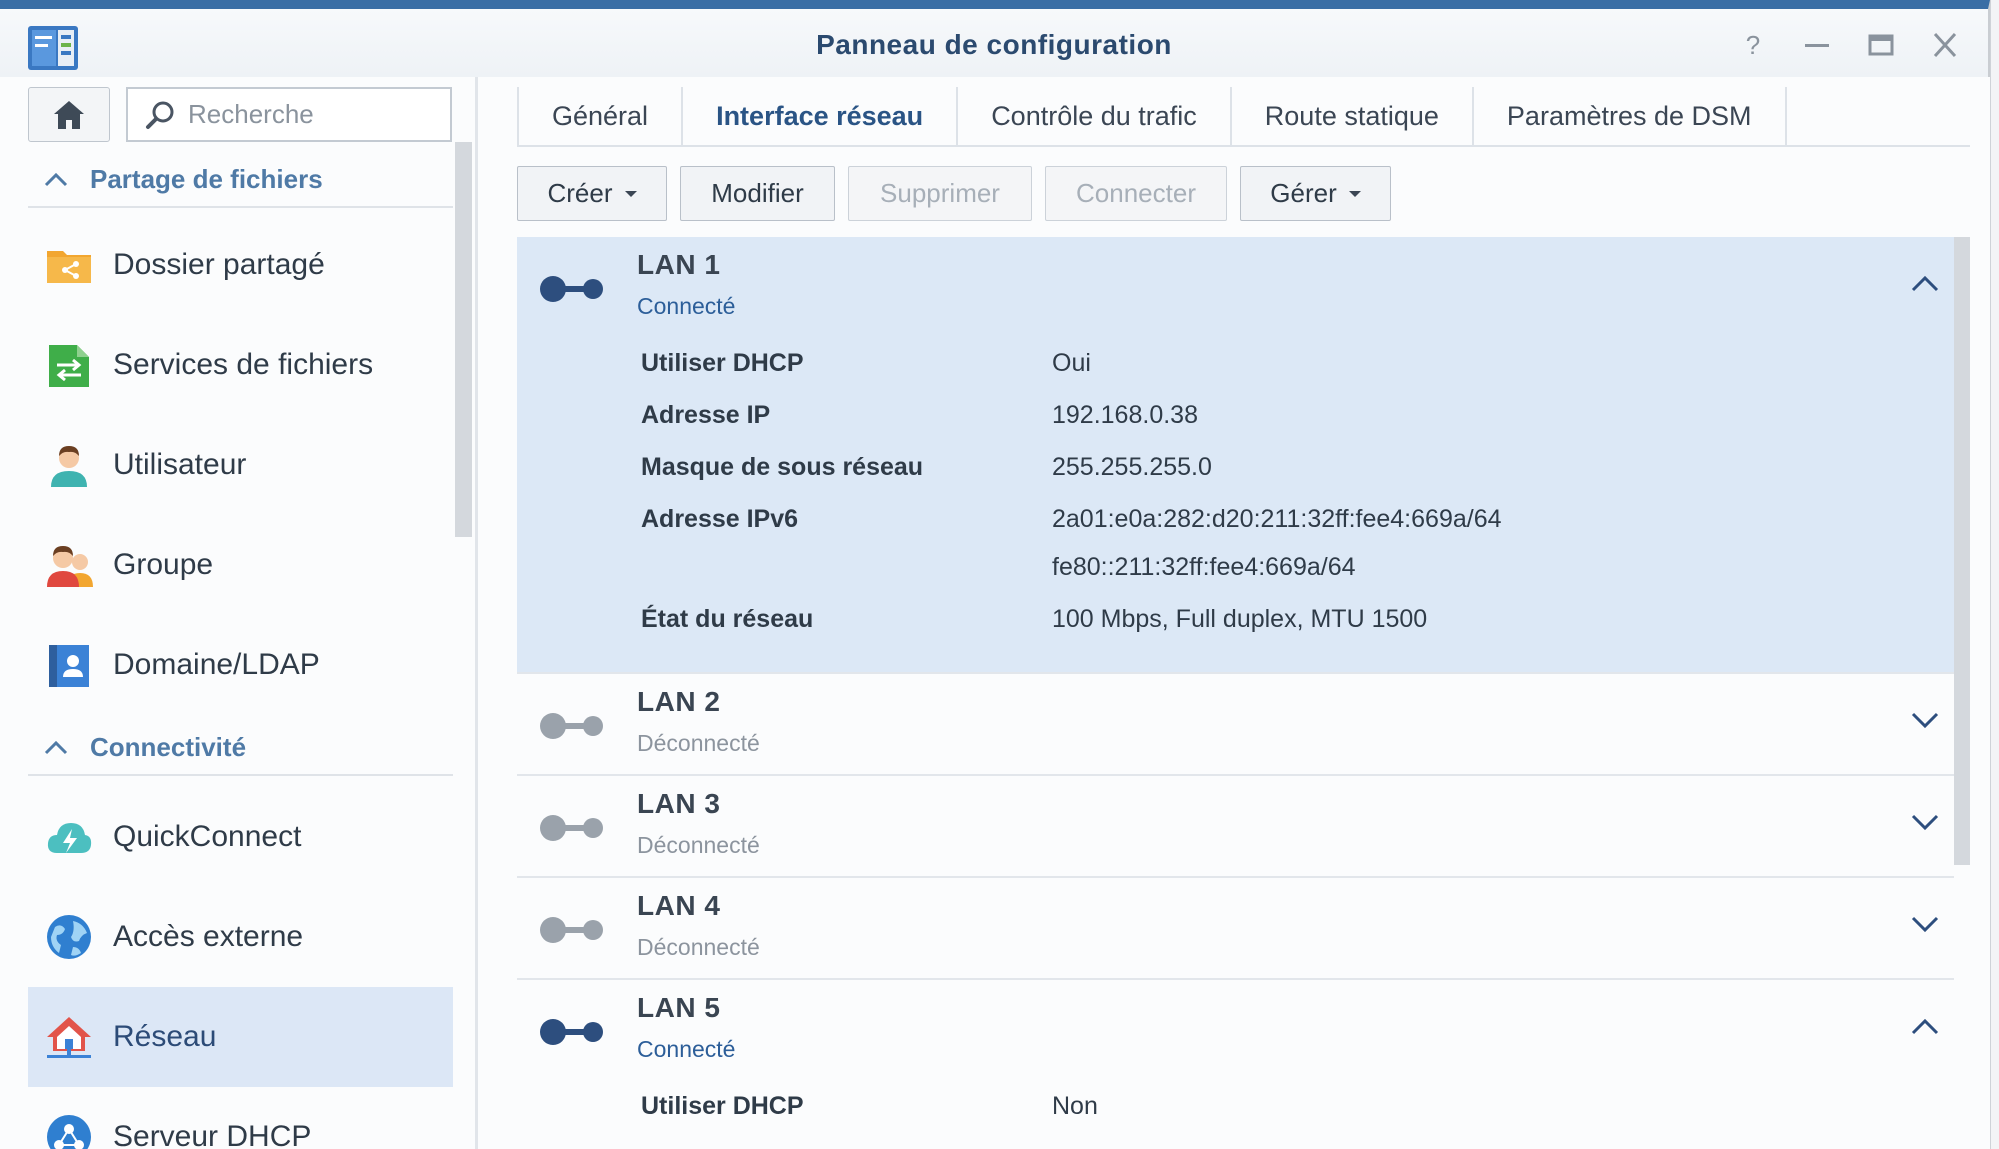  I want to click on tab-traffic-control: Contrôle du trafic, so click(1095, 116).